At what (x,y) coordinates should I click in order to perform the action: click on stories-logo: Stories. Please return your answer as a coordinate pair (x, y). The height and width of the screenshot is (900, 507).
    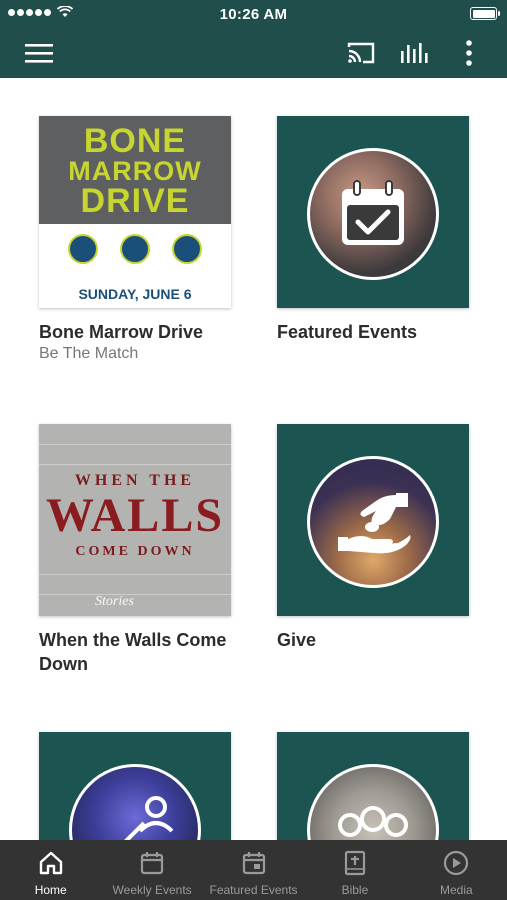
    Looking at the image, I should click on (114, 601).